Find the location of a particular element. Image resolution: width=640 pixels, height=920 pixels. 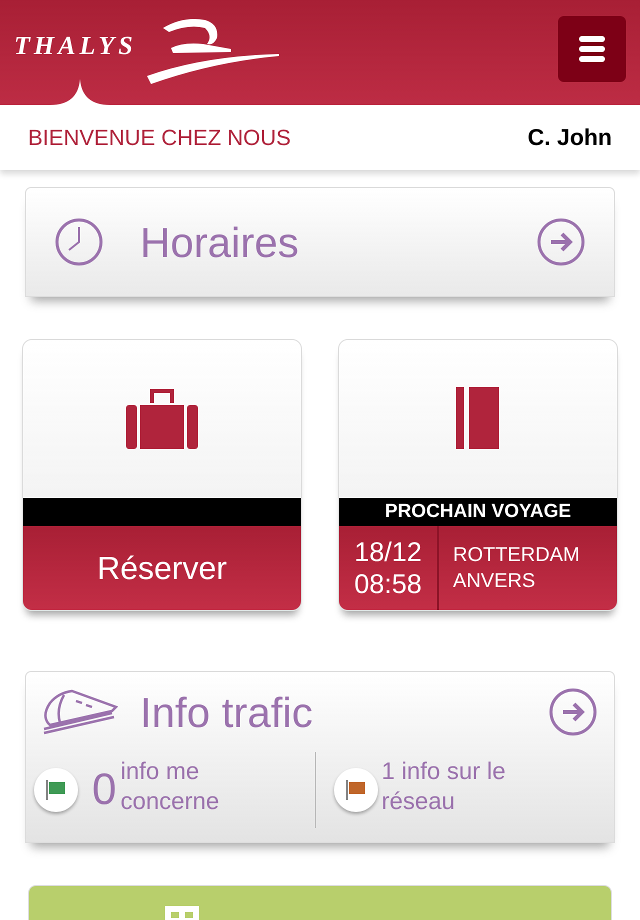

next-trip-tile: PROCHAIN VOYAGE 18/12 08:58 ROTTERDAM ANVERS is located at coordinates (478, 475).